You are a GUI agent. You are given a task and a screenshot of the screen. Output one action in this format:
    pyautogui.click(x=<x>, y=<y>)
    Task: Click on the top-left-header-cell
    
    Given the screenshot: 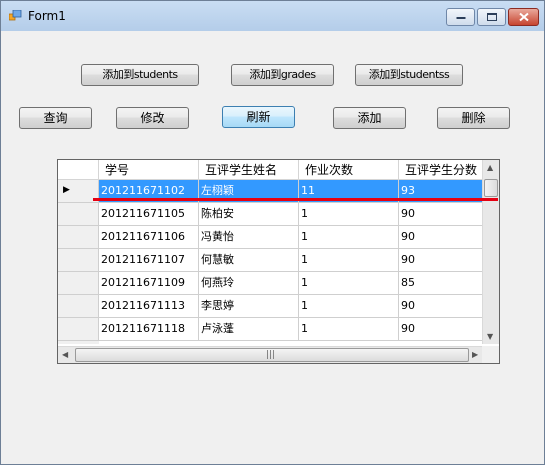 What is the action you would take?
    pyautogui.click(x=78, y=170)
    